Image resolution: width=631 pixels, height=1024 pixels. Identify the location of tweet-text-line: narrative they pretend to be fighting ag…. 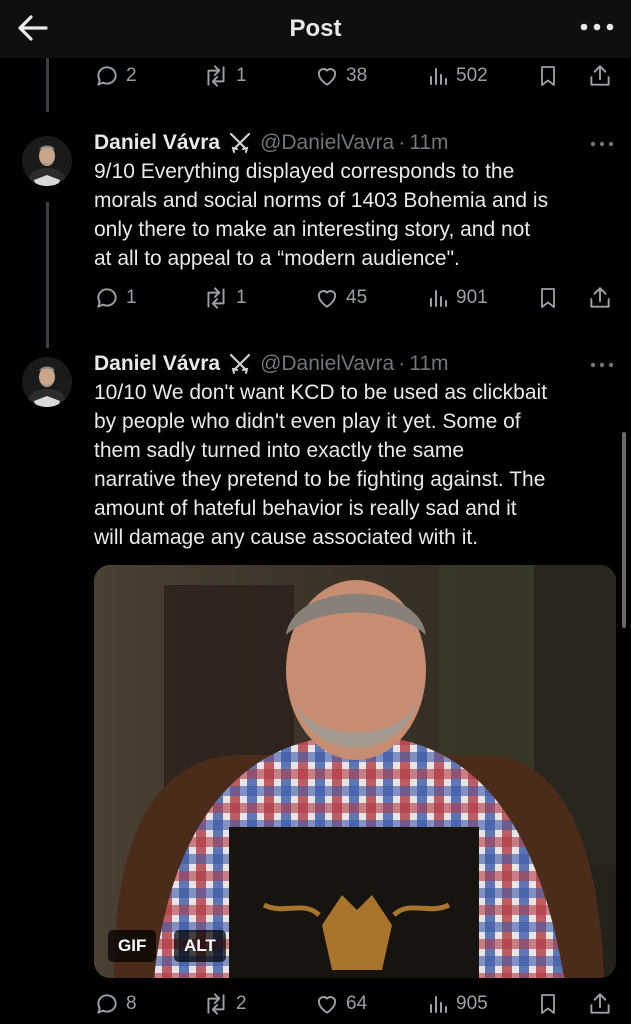
(320, 479).